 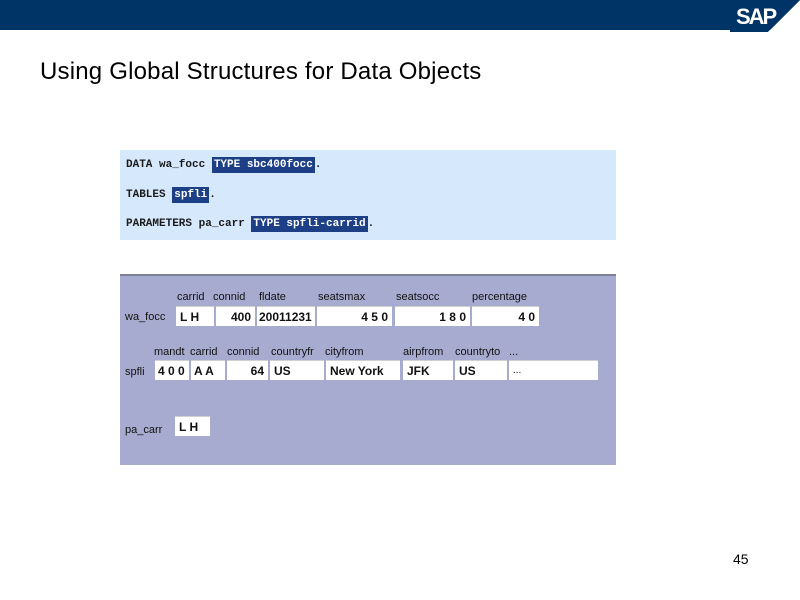 What do you see at coordinates (342, 297) in the screenshot?
I see `field-label: seatsmax` at bounding box center [342, 297].